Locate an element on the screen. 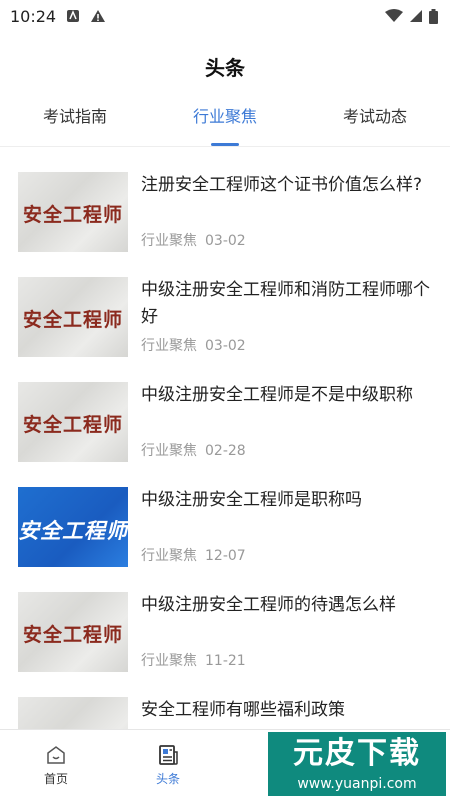 Image resolution: width=450 pixels, height=800 pixels. article-item: 安全工程师 中级注册安全工程师和消防工程师哪个好 行业聚焦 03-02 is located at coordinates (225, 317).